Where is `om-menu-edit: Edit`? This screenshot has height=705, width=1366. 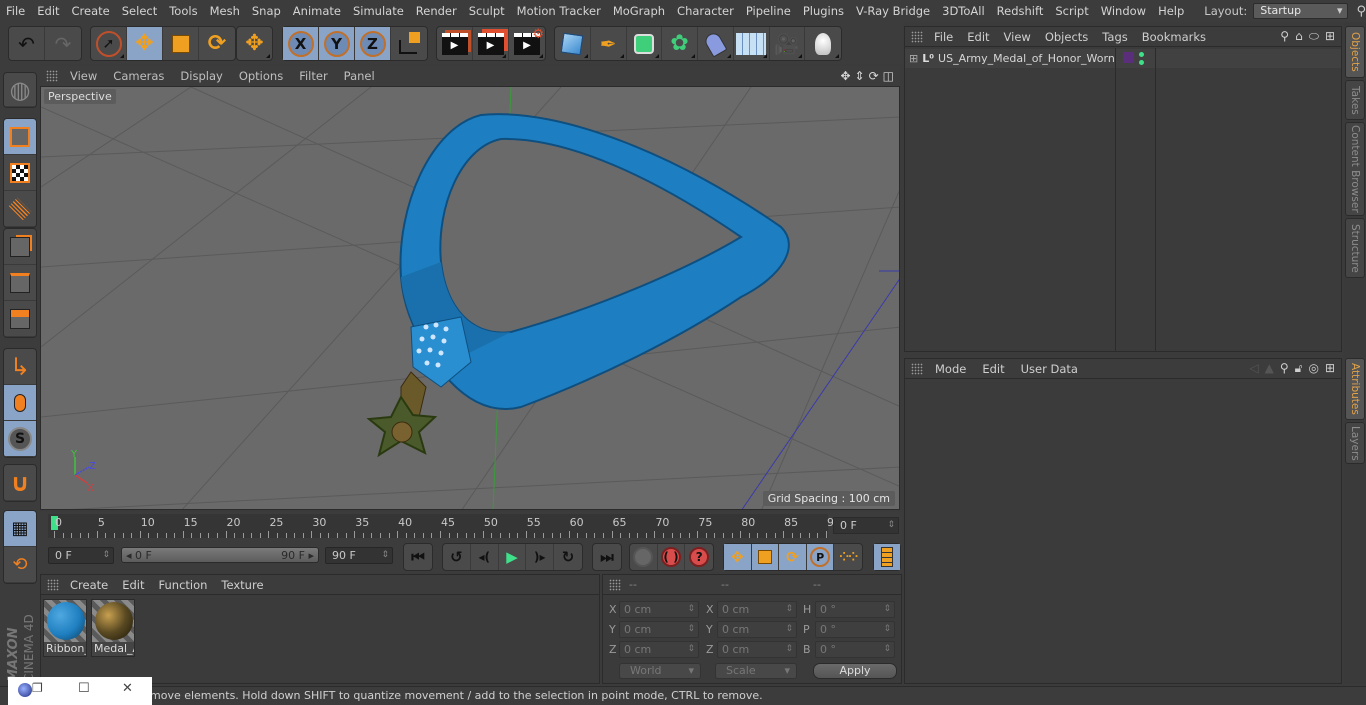
om-menu-edit: Edit is located at coordinates (978, 37).